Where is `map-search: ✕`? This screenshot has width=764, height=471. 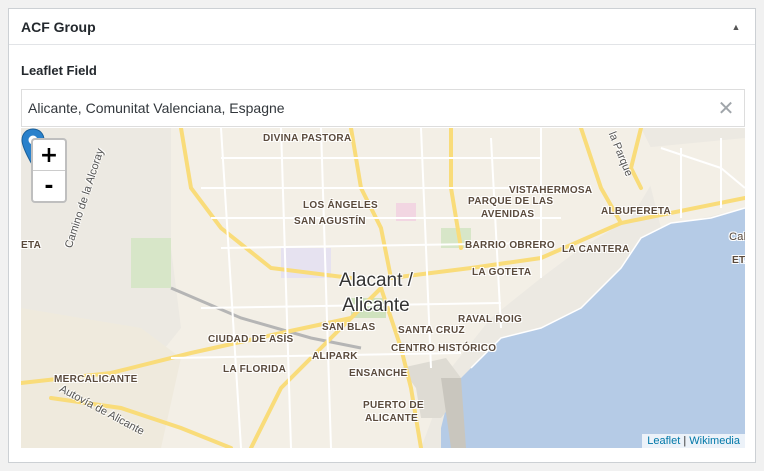
map-search: ✕ is located at coordinates (383, 108).